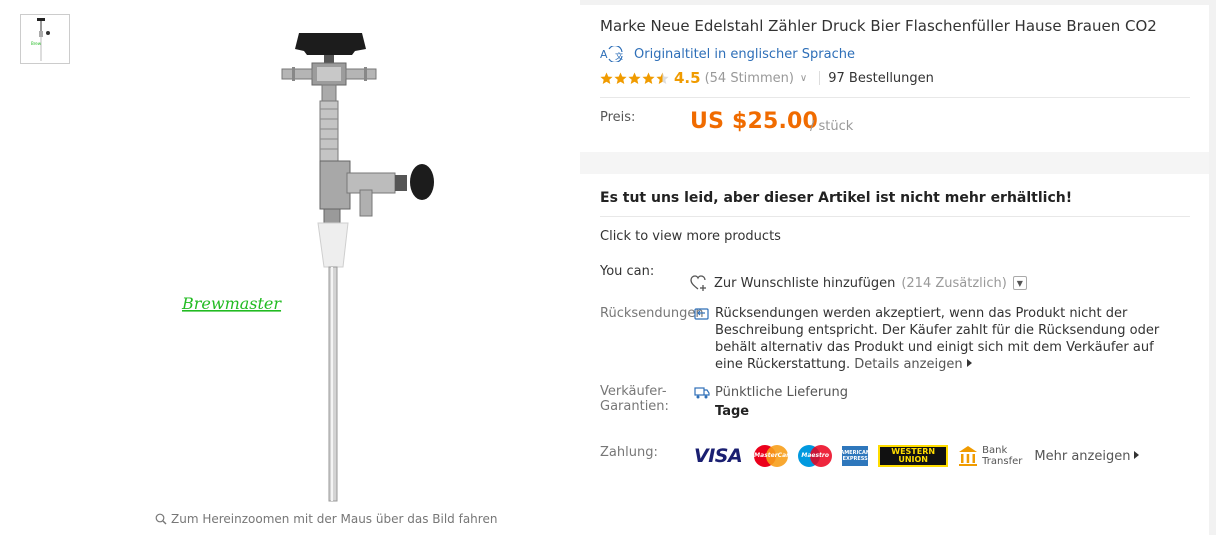 The image size is (1216, 535). Describe the element at coordinates (954, 283) in the screenshot. I see `wishlist-count: (214 Zusätzlich)` at that location.